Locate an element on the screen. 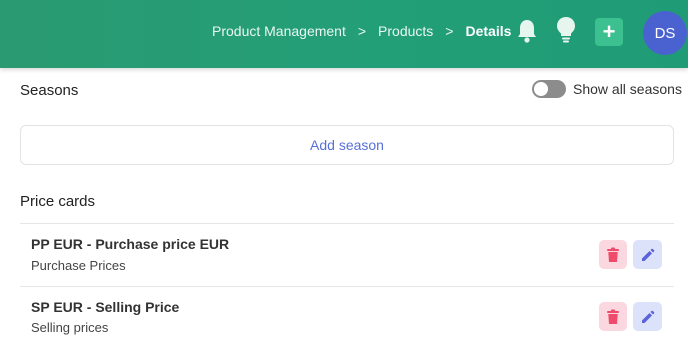 The image size is (688, 346). add-button: + is located at coordinates (609, 32).